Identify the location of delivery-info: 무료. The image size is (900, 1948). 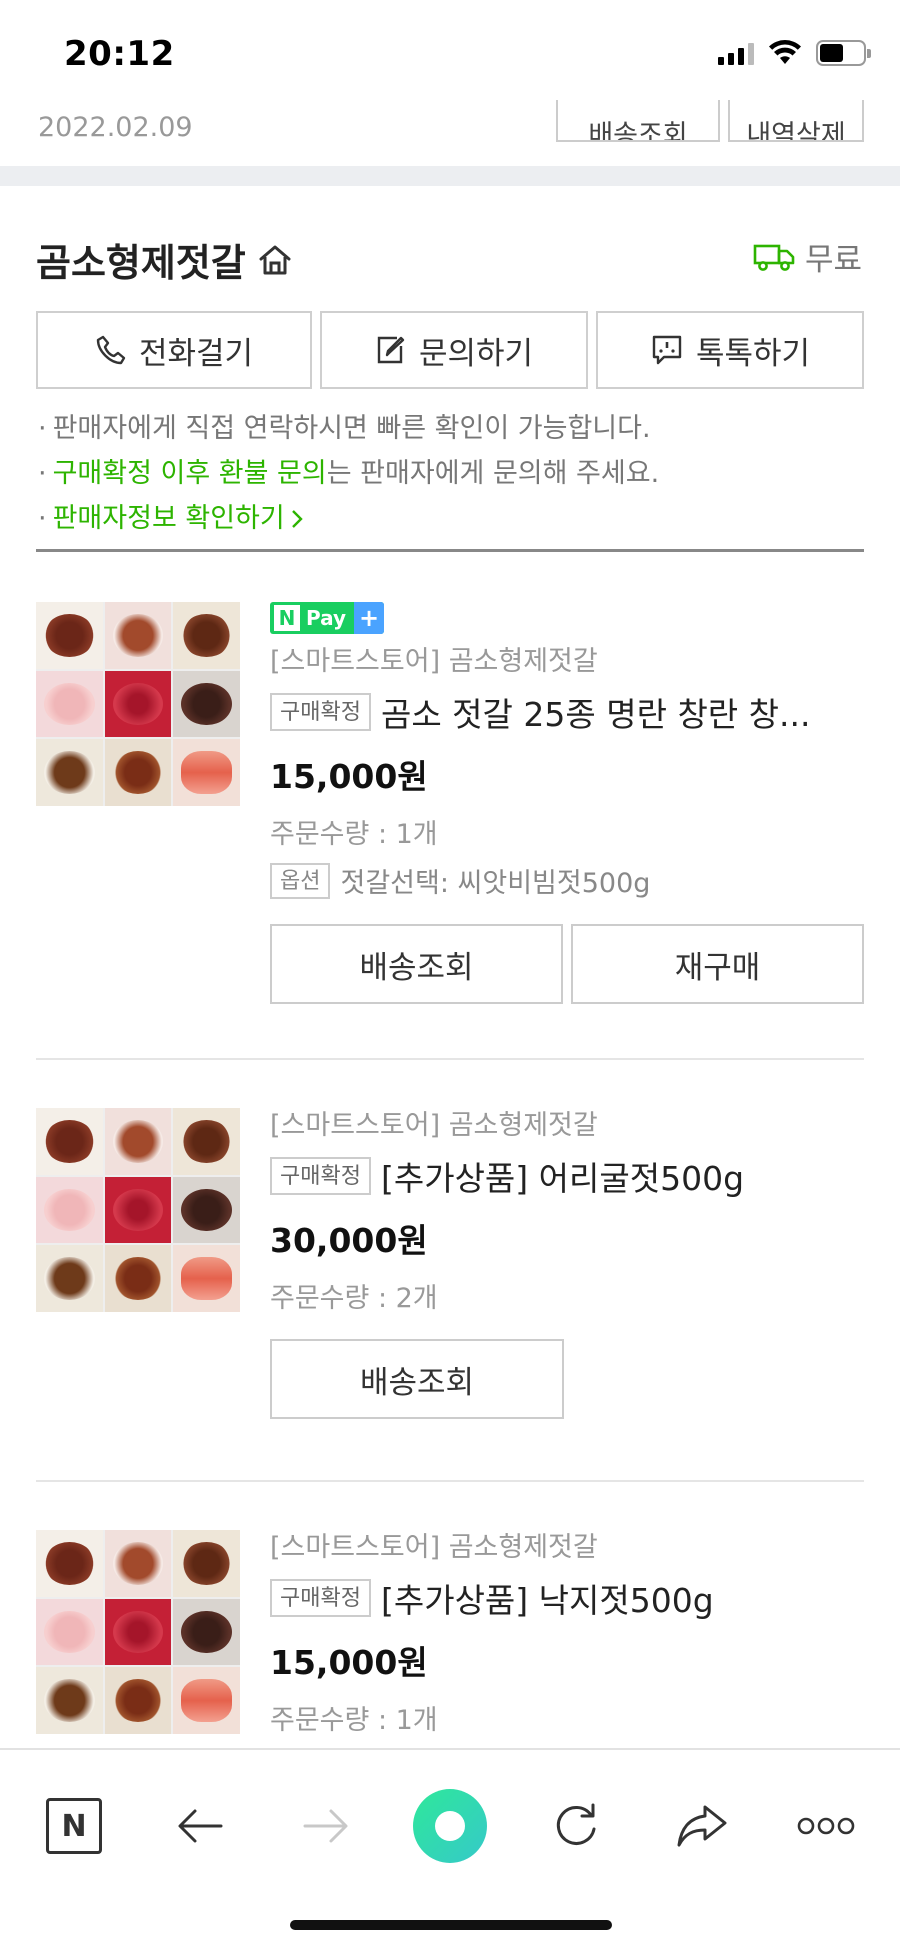
(807, 256).